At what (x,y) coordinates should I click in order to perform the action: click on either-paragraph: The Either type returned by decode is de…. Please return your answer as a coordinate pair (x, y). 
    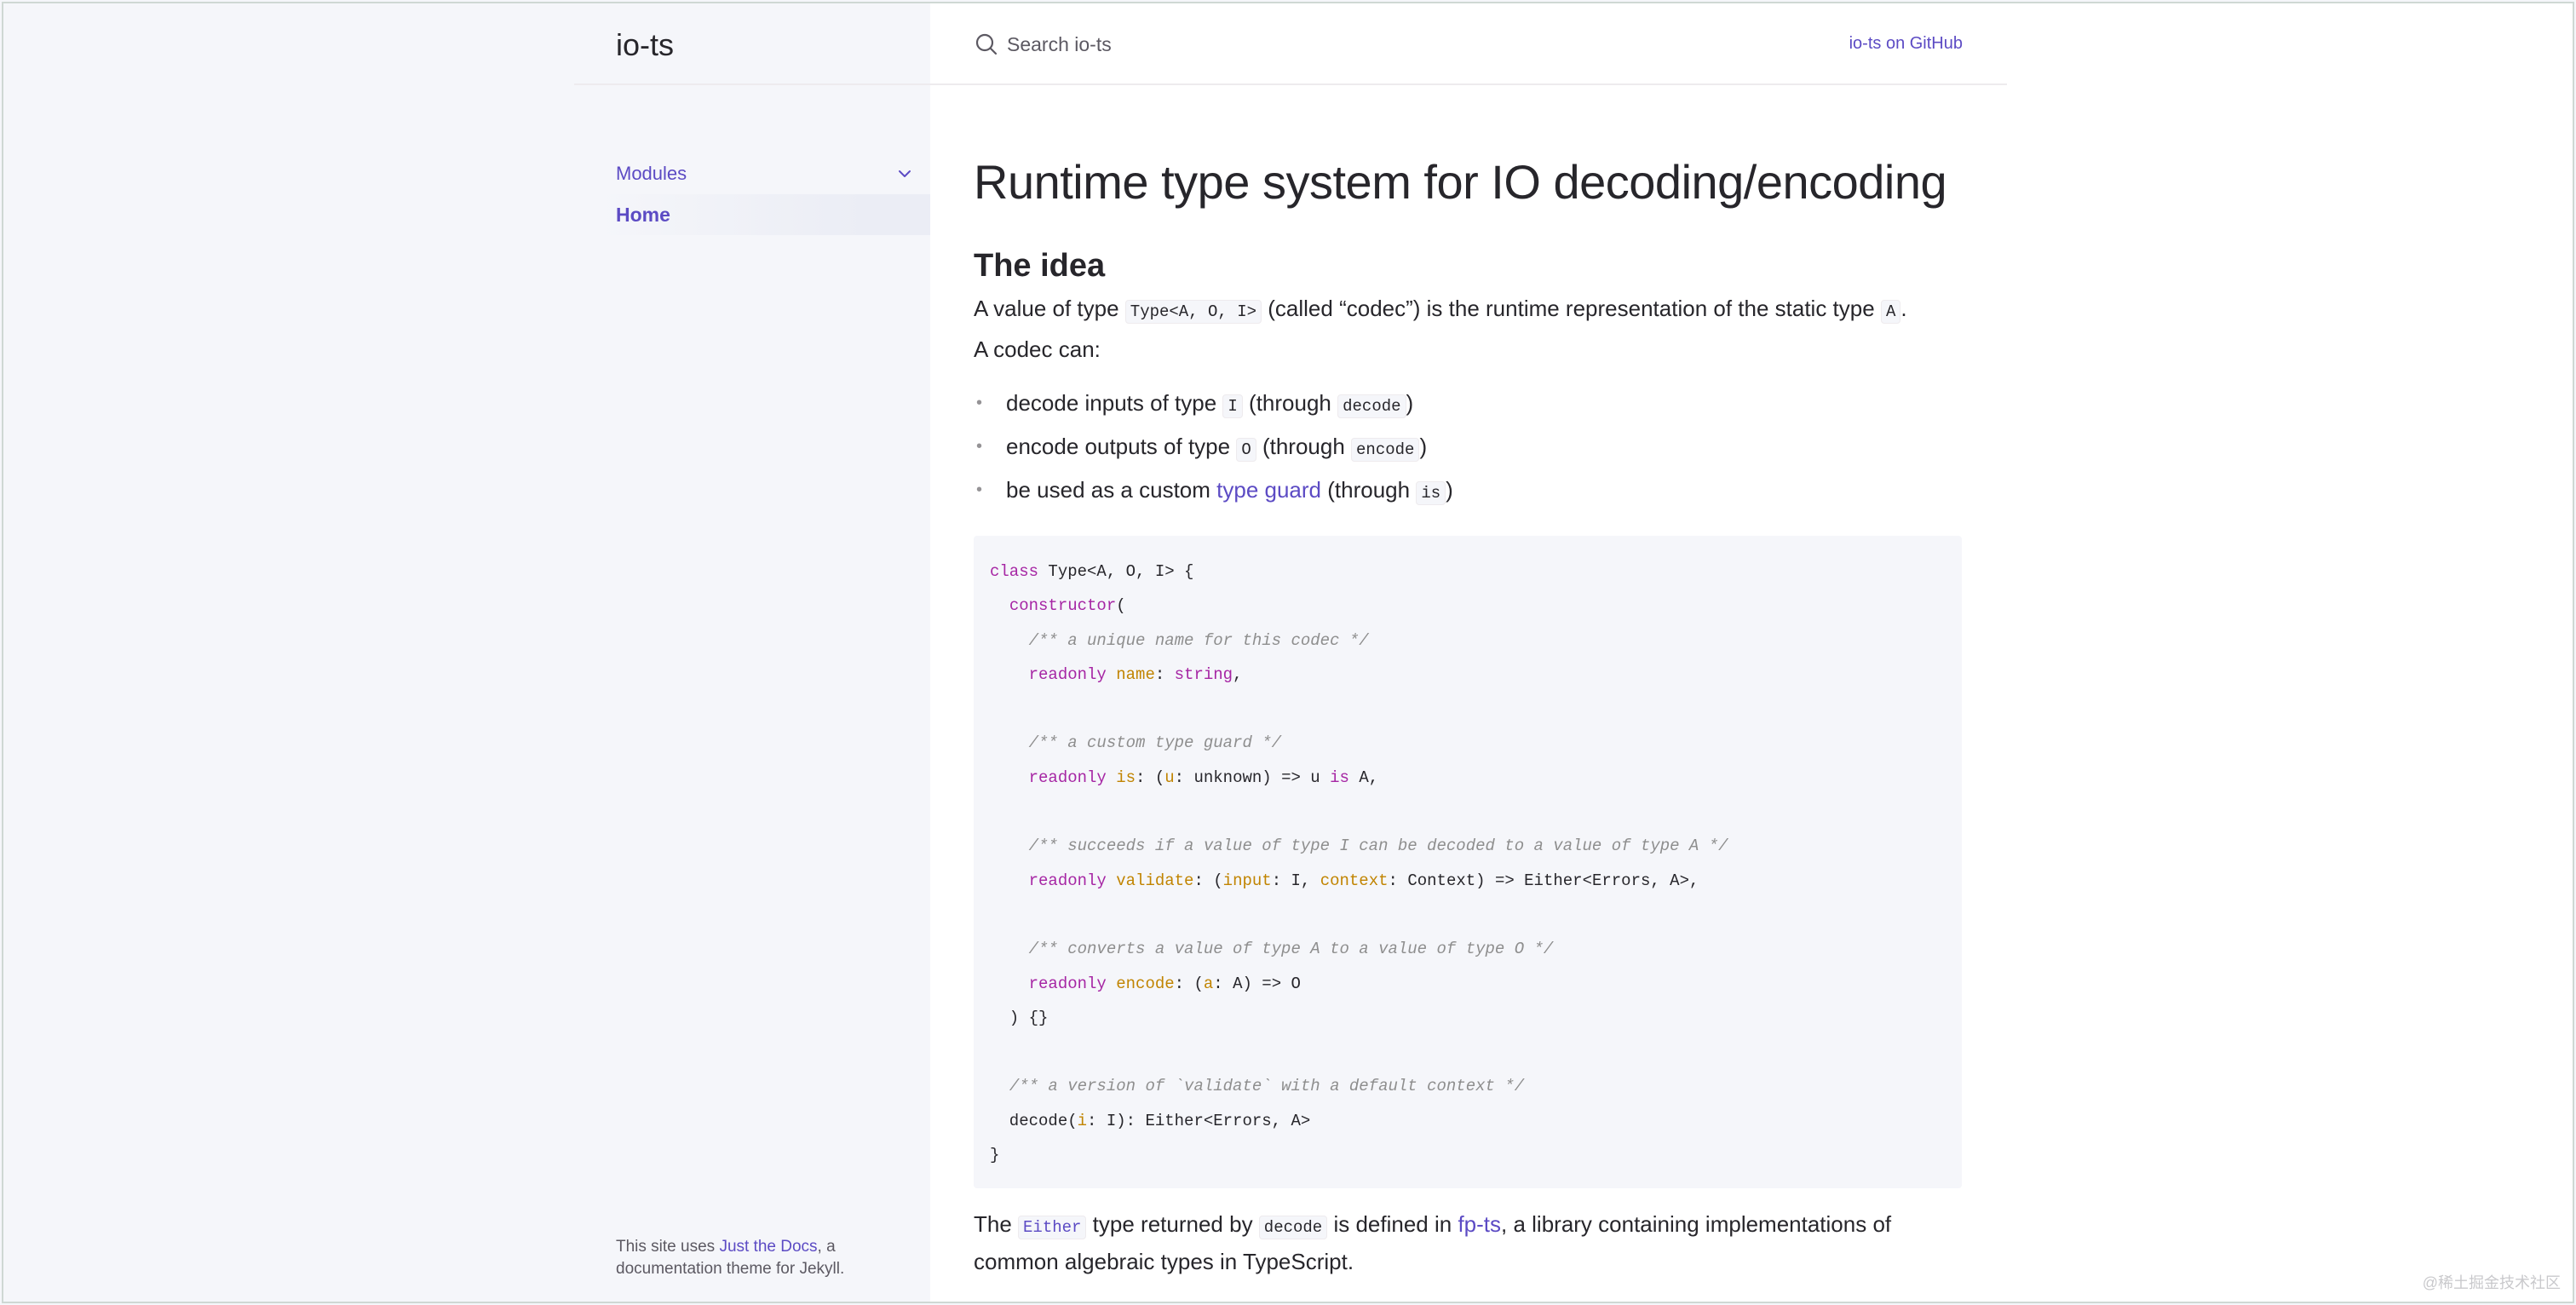
    Looking at the image, I should click on (1468, 1243).